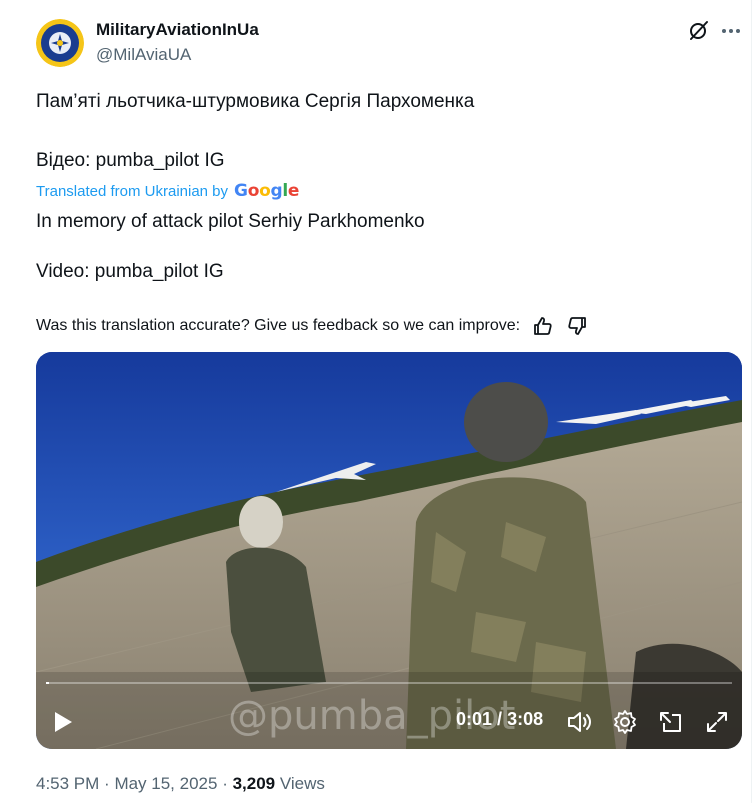  What do you see at coordinates (177, 30) in the screenshot?
I see `author-display-name: MilitaryAviationInUa` at bounding box center [177, 30].